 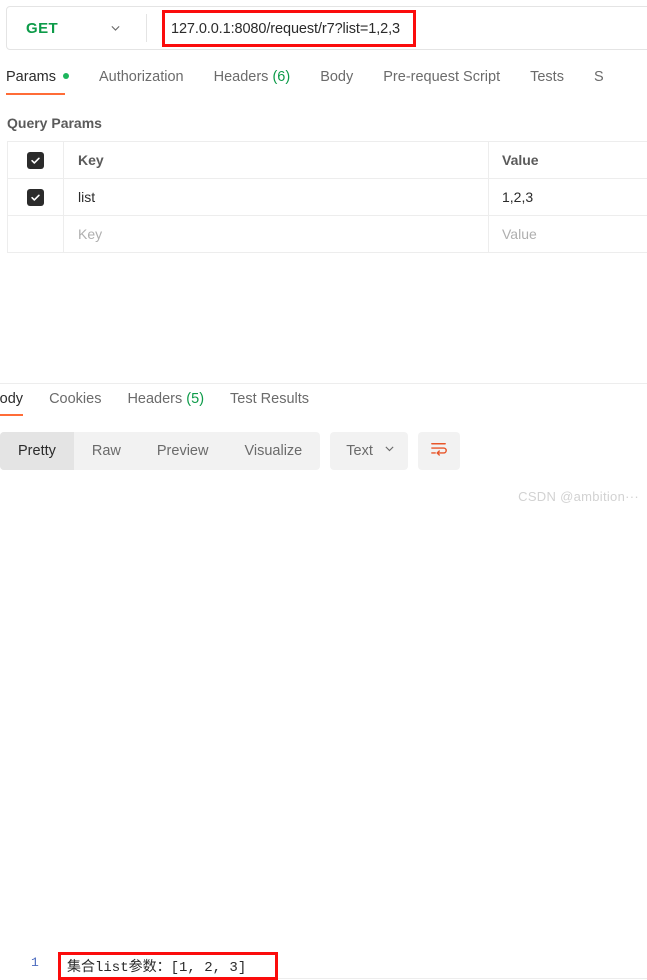 I want to click on row-key-input-placeholder: Key, so click(x=90, y=234).